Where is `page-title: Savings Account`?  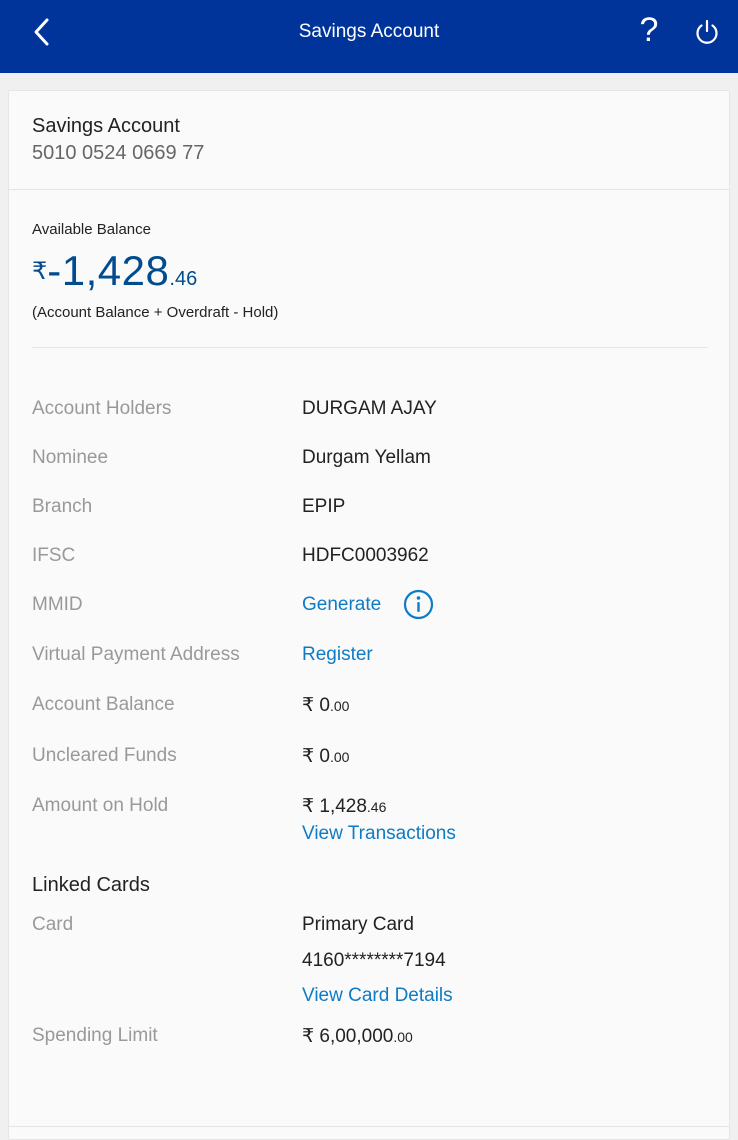
page-title: Savings Account is located at coordinates (369, 31).